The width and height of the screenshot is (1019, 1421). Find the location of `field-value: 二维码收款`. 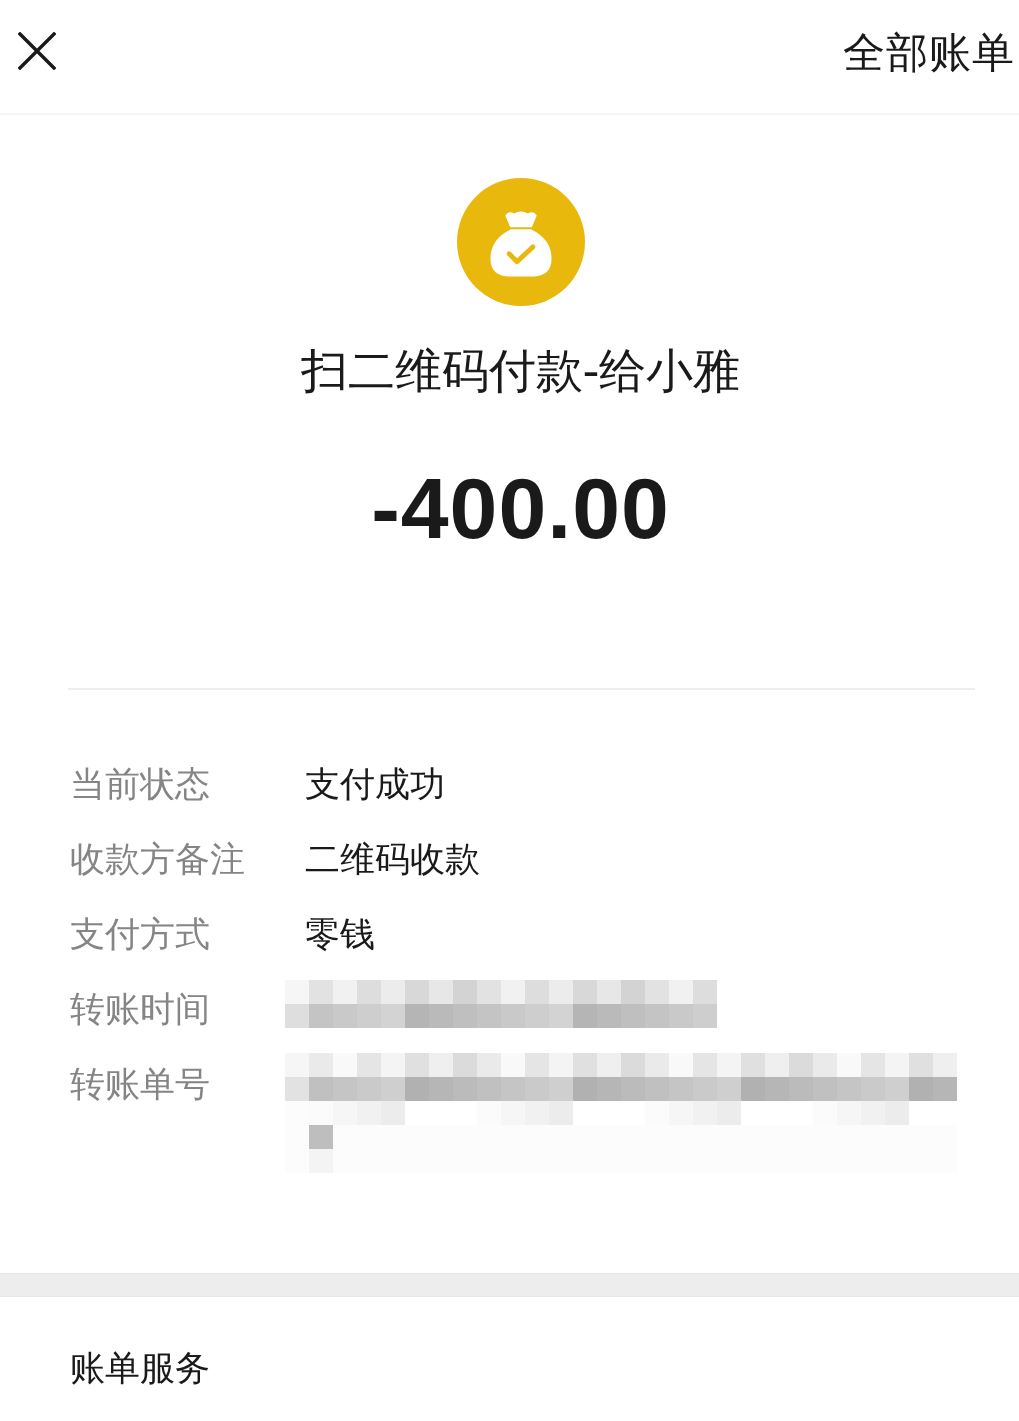

field-value: 二维码收款 is located at coordinates (392, 859).